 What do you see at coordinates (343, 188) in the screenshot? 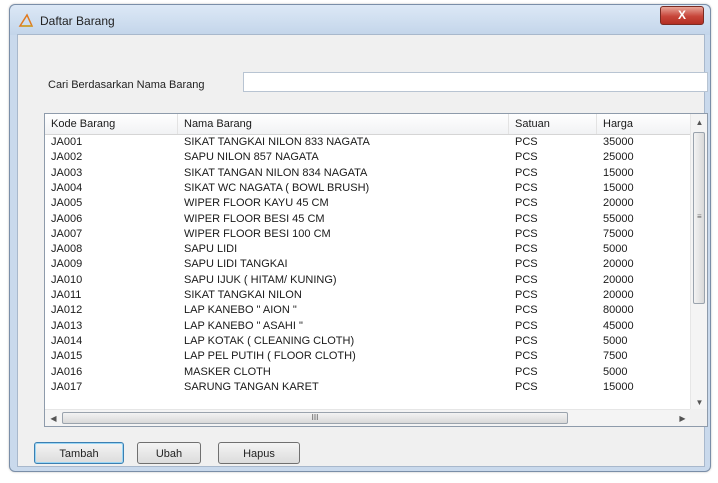
I see `cell-nama: SIKAT WC NAGATA ( BOWL BRUSH)` at bounding box center [343, 188].